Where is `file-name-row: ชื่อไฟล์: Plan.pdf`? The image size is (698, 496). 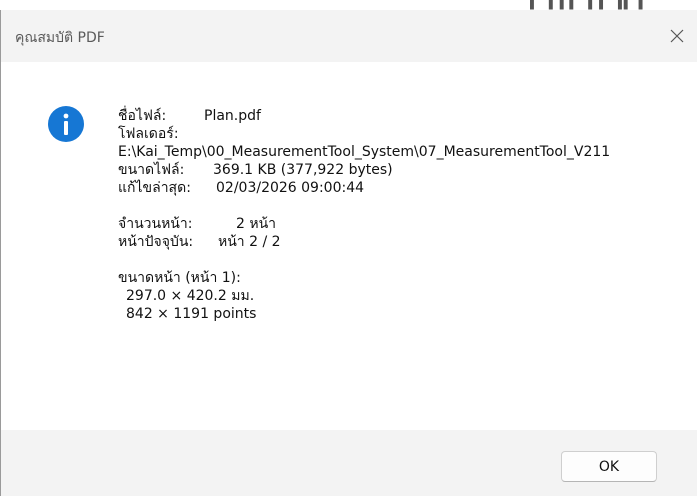
file-name-row: ชื่อไฟล์: Plan.pdf is located at coordinates (398, 116).